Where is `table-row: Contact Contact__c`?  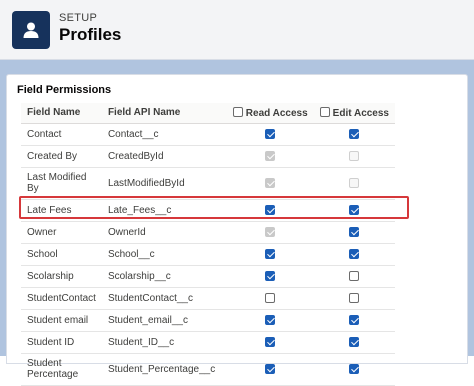 table-row: Contact Contact__c is located at coordinates (208, 134).